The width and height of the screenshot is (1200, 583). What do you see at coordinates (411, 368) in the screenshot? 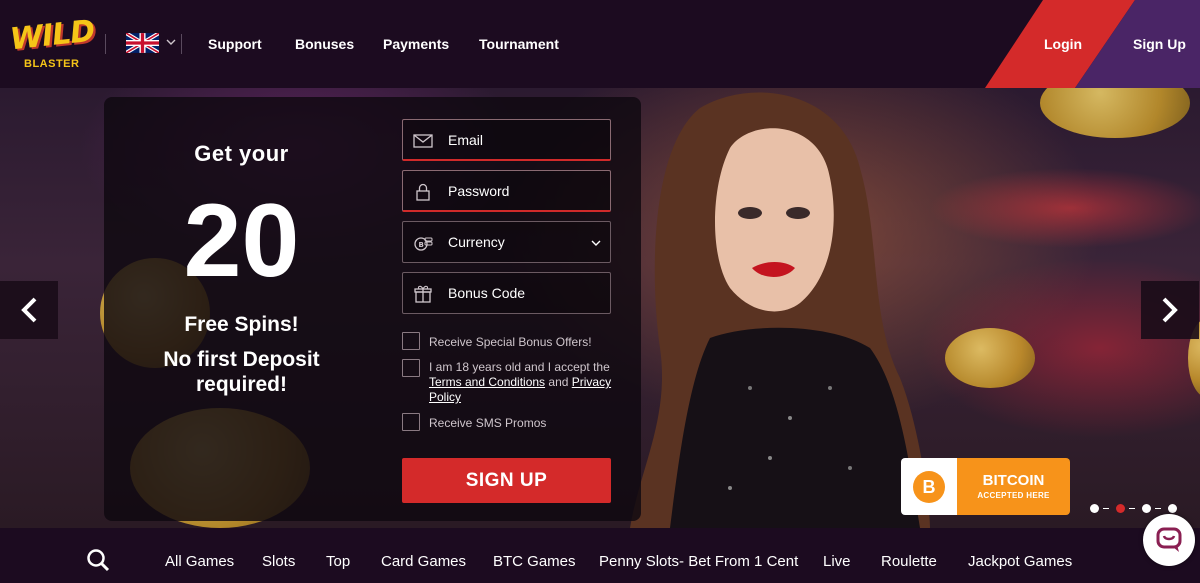
I see `age-terms-checkbox` at bounding box center [411, 368].